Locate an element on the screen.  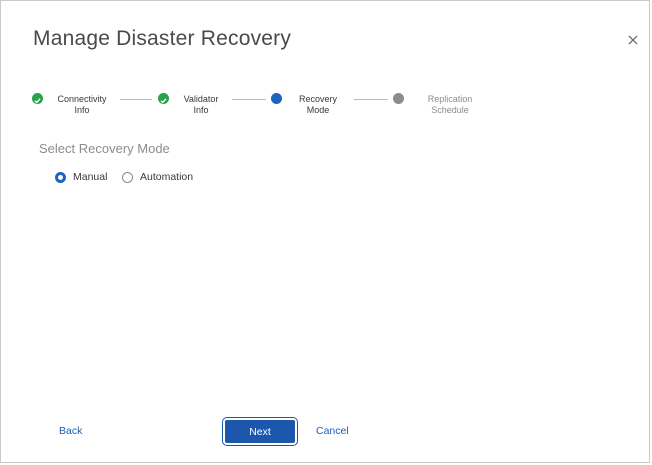
radio-button-automation is located at coordinates (127, 177).